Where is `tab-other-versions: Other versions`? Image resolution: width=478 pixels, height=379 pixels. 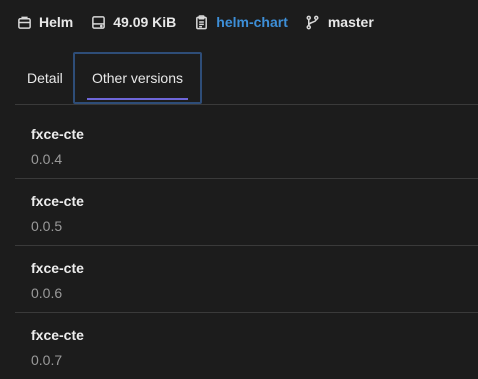 tab-other-versions: Other versions is located at coordinates (137, 78).